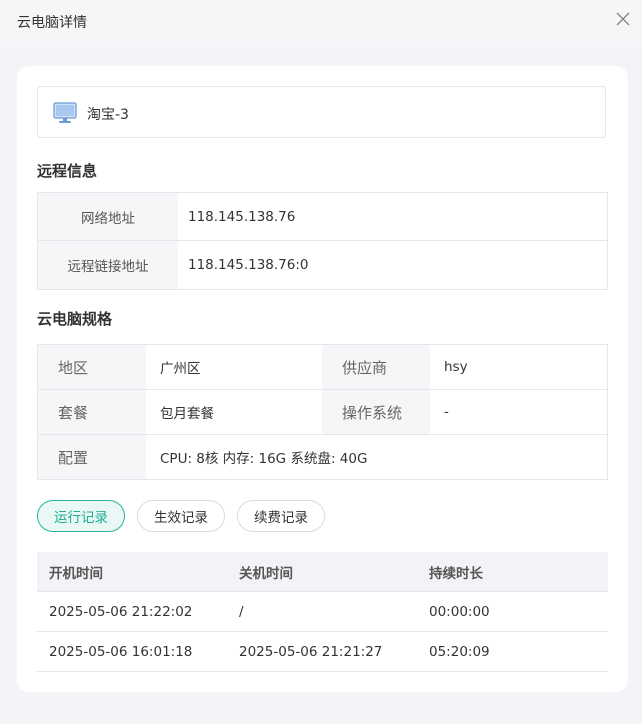 Image resolution: width=642 pixels, height=724 pixels. Describe the element at coordinates (456, 573) in the screenshot. I see `col-duration: 持续时长` at that location.